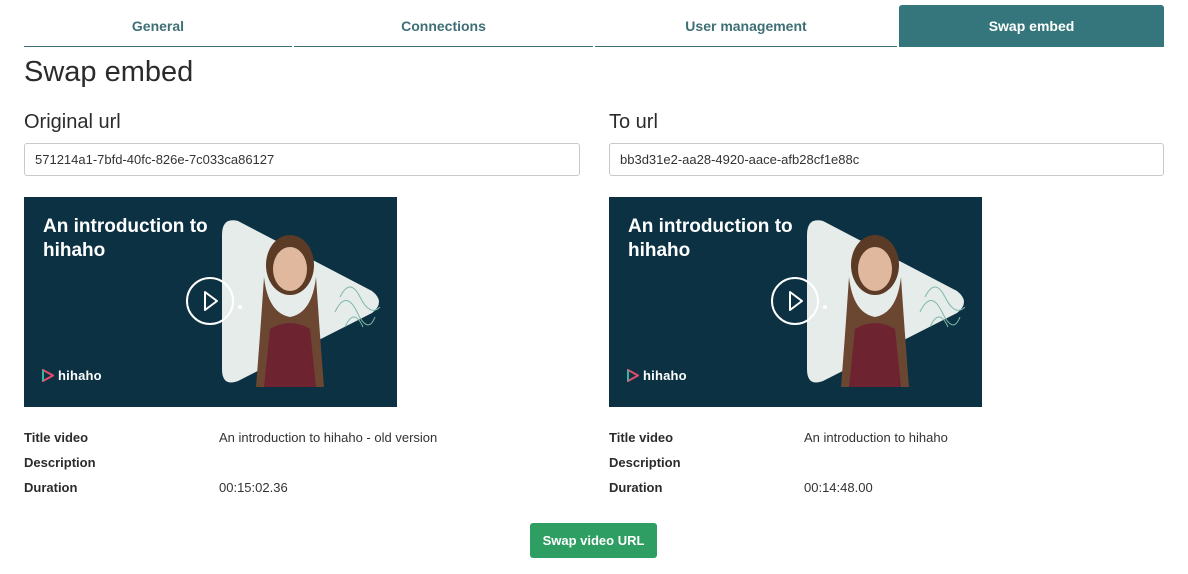 The height and width of the screenshot is (574, 1188). What do you see at coordinates (886, 159) in the screenshot?
I see `to-url-input` at bounding box center [886, 159].